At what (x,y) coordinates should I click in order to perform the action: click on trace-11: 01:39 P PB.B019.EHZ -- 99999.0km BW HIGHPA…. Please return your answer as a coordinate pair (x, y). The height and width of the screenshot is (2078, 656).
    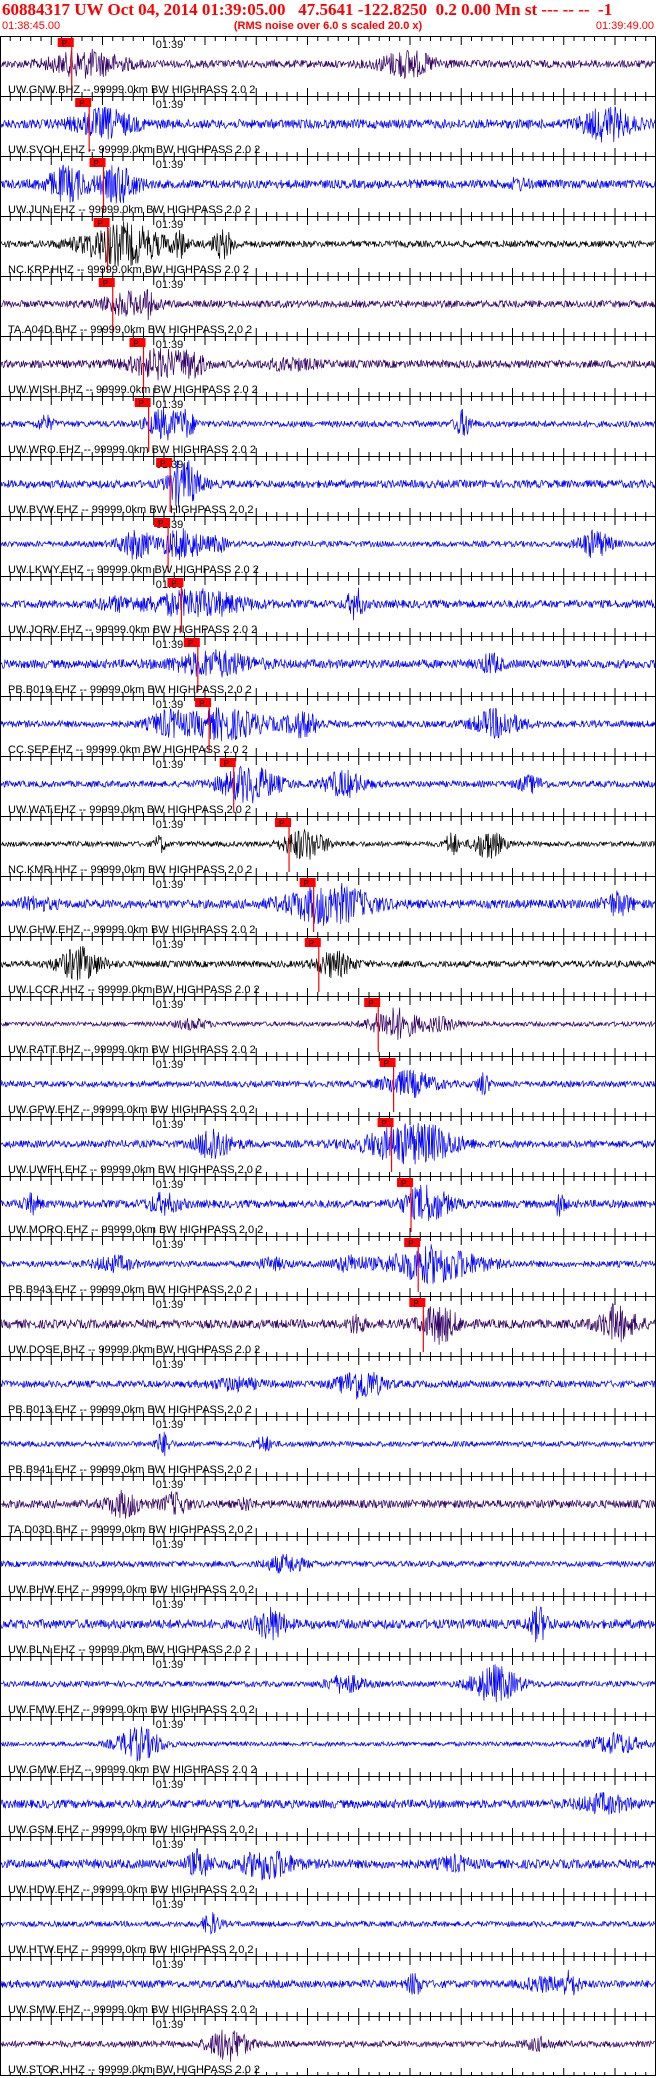
    Looking at the image, I should click on (328, 666).